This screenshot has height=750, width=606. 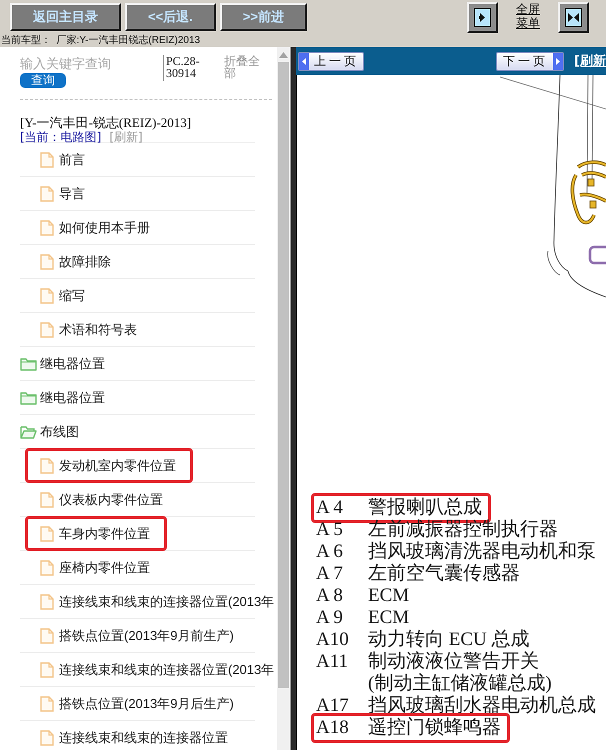 What do you see at coordinates (425, 508) in the screenshot?
I see `legend-name: 警报喇叭总成` at bounding box center [425, 508].